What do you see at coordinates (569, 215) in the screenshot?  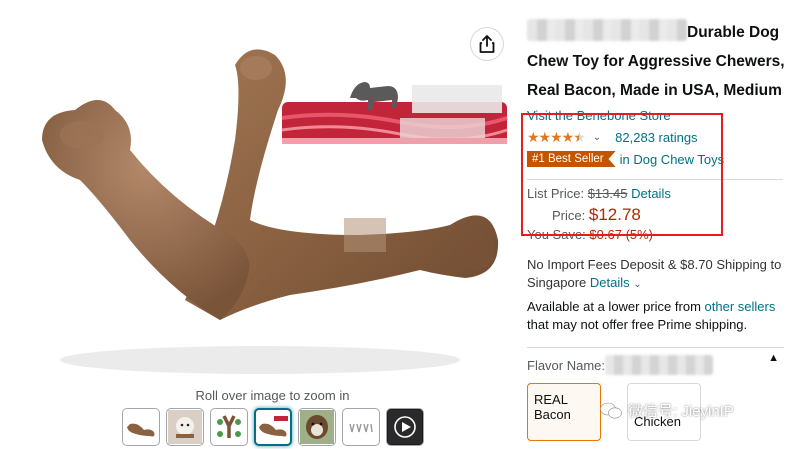 I see `price-label: Price:` at bounding box center [569, 215].